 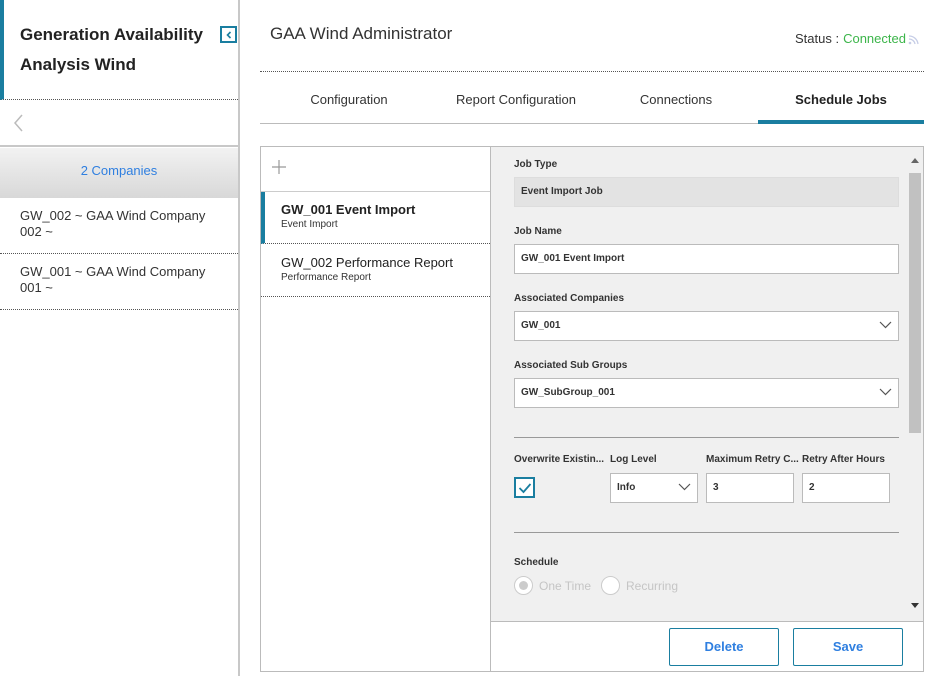 I want to click on scroll-up-icon, so click(x=915, y=160).